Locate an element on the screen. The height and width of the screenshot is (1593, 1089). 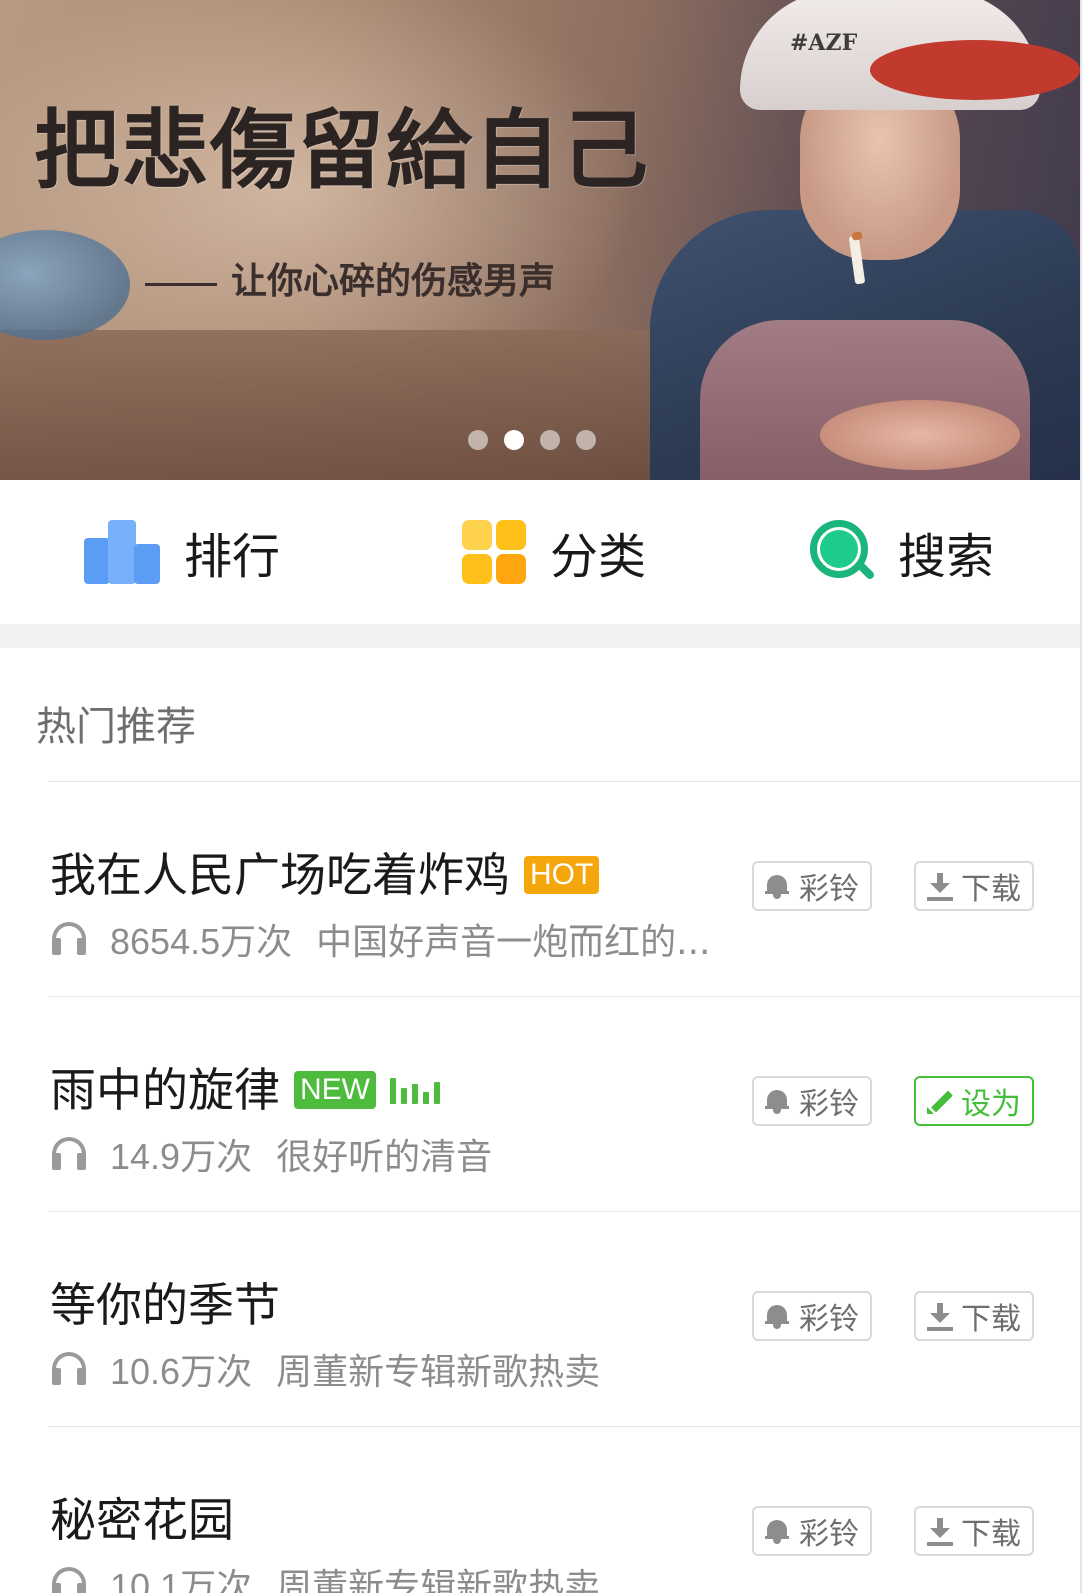
song-title: 等你的季节 is located at coordinates (165, 1305).